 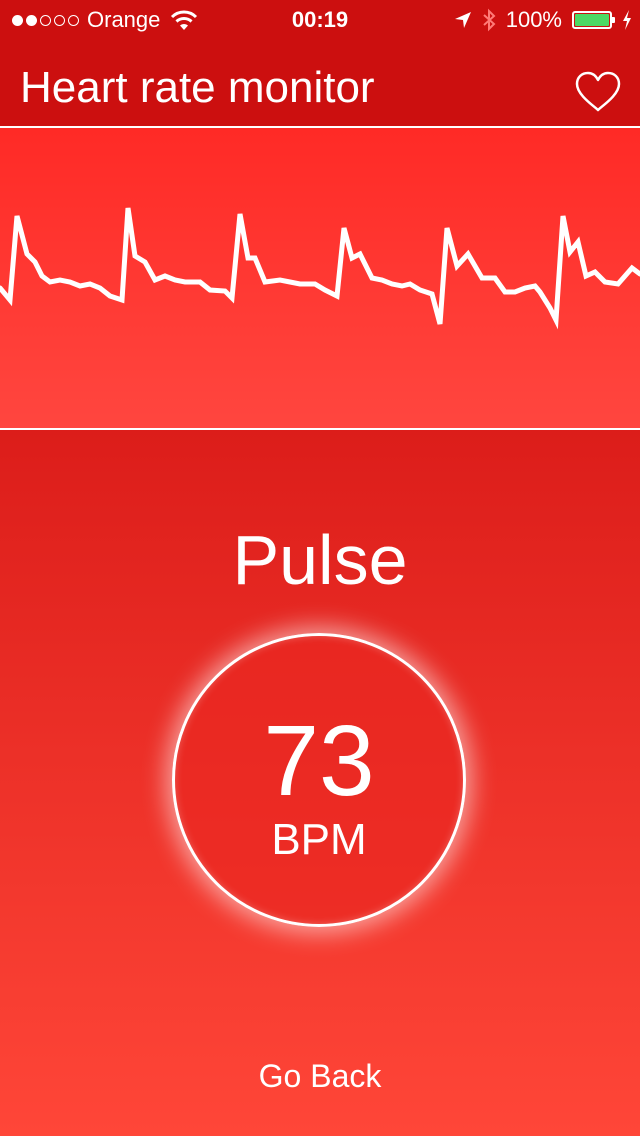 I want to click on top-bar: Orange 00:19 100% Heart rate monitor, so click(x=320, y=63).